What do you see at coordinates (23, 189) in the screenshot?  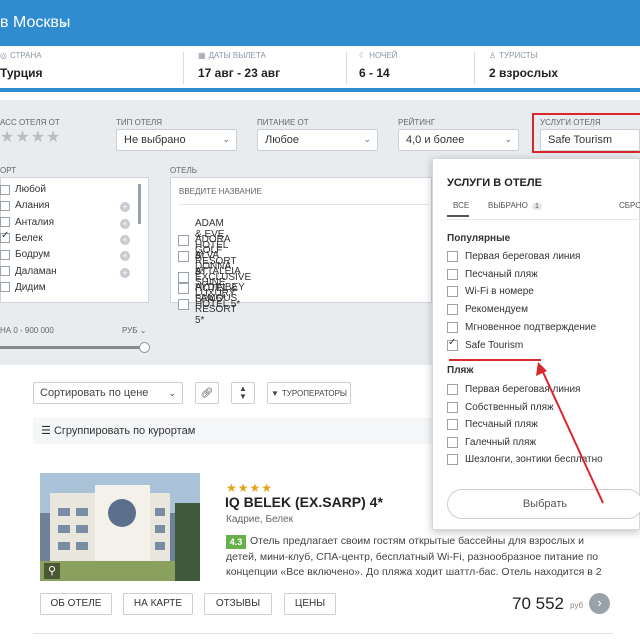 I see `resort-item: Любой` at bounding box center [23, 189].